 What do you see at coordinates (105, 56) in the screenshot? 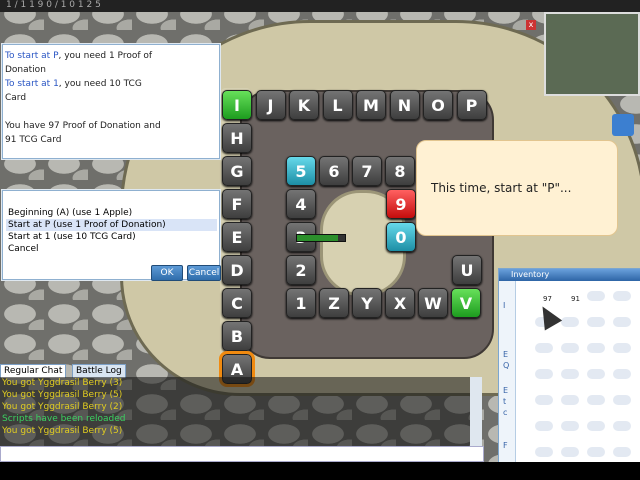
I see `dialog-text: , you need 1 Proof of` at bounding box center [105, 56].